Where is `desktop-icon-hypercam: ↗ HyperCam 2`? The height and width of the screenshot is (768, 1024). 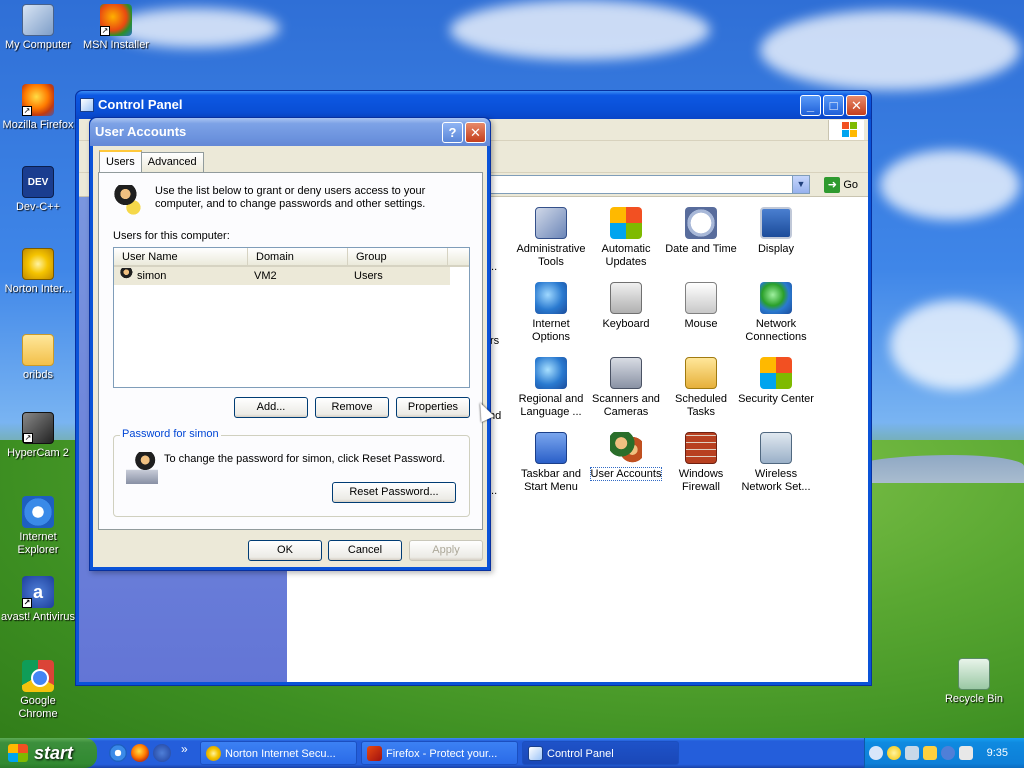 desktop-icon-hypercam: ↗ HyperCam 2 is located at coordinates (38, 436).